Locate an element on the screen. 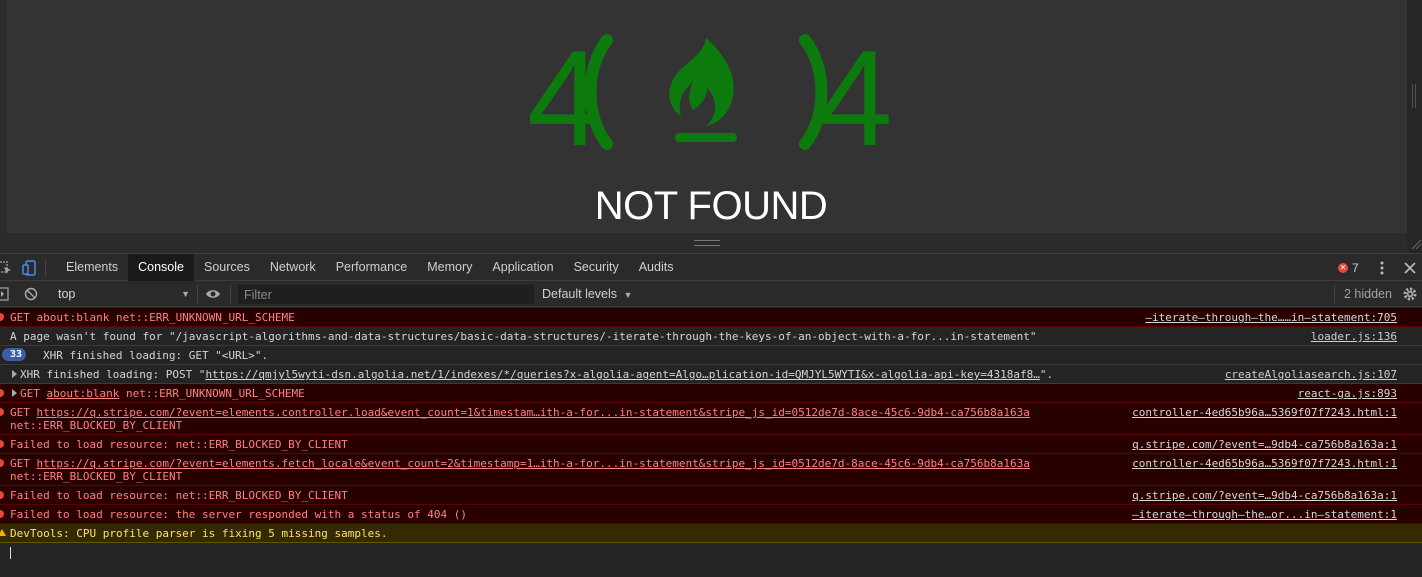 The height and width of the screenshot is (577, 1422). tab-performance: Performance is located at coordinates (372, 267).